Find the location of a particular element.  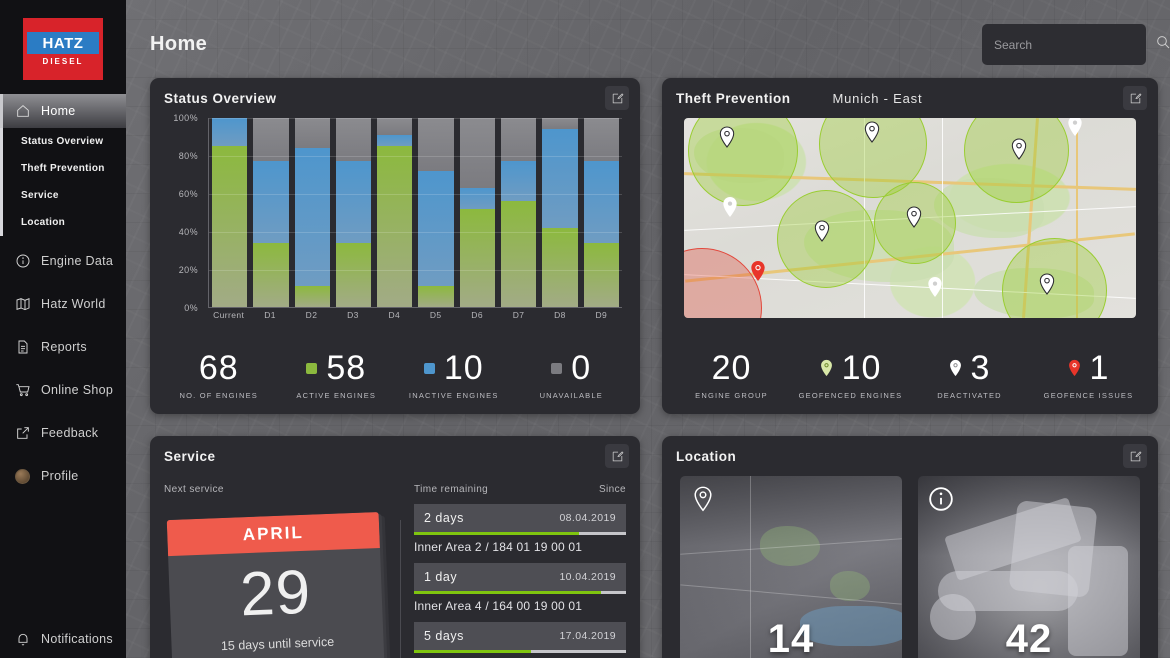

chart-y-tick: 80% is located at coordinates (188, 156).